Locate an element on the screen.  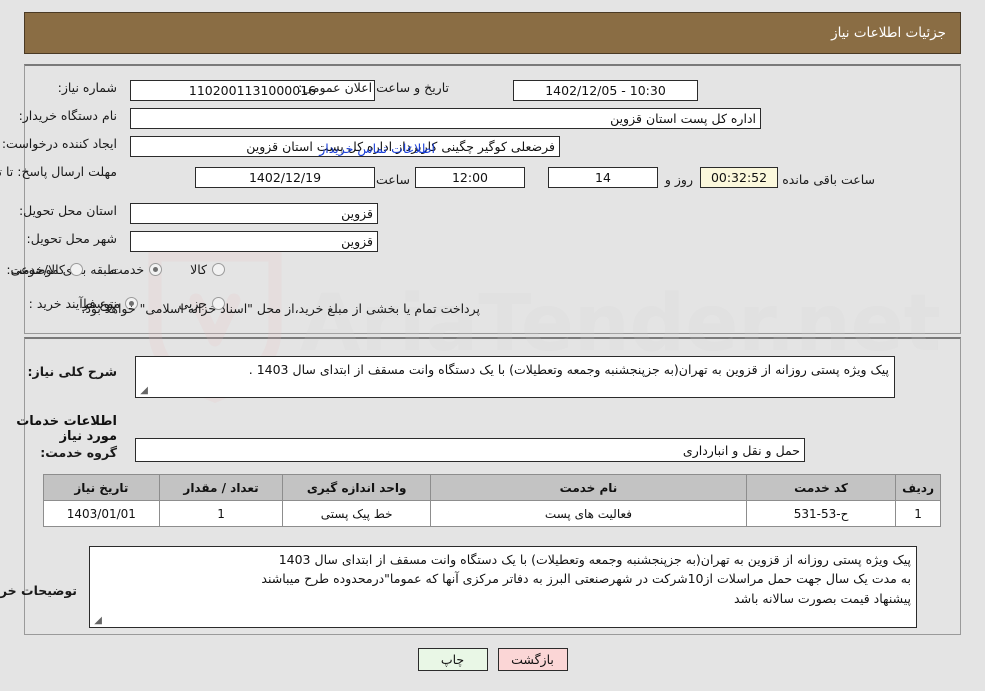
th-name: نام خدمت is located at coordinates (588, 487).